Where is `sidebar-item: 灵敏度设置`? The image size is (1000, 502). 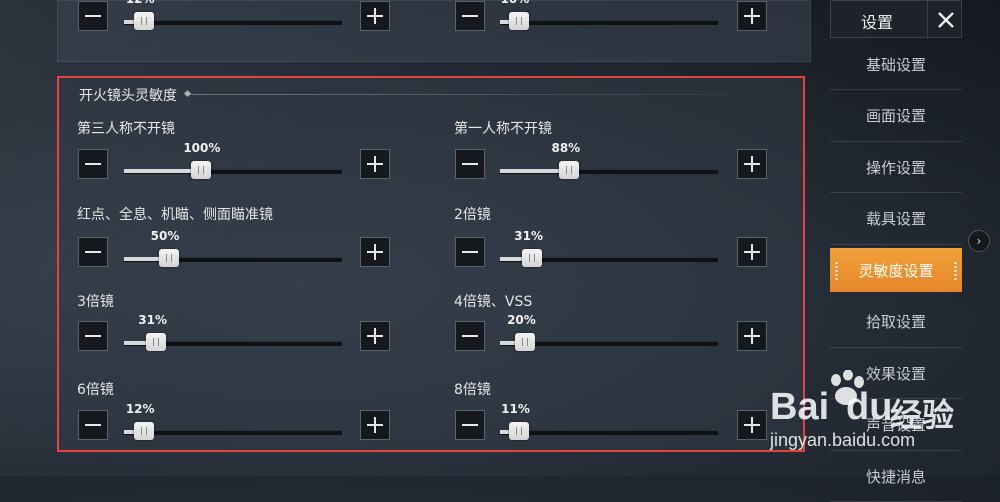 sidebar-item: 灵敏度设置 is located at coordinates (896, 270).